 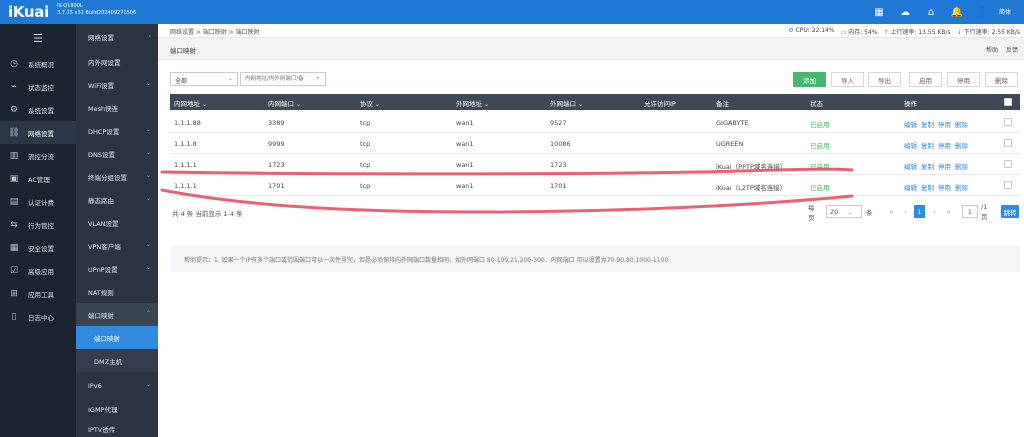 What do you see at coordinates (905, 12) in the screenshot?
I see `cloud-icon: ☁` at bounding box center [905, 12].